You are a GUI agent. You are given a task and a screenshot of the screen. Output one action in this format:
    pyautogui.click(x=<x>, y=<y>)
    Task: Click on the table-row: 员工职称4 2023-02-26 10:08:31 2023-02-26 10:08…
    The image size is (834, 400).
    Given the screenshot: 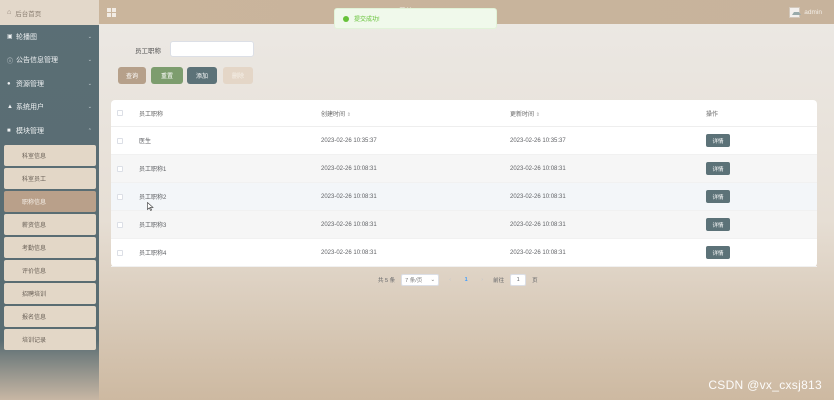 What is the action you would take?
    pyautogui.click(x=464, y=253)
    